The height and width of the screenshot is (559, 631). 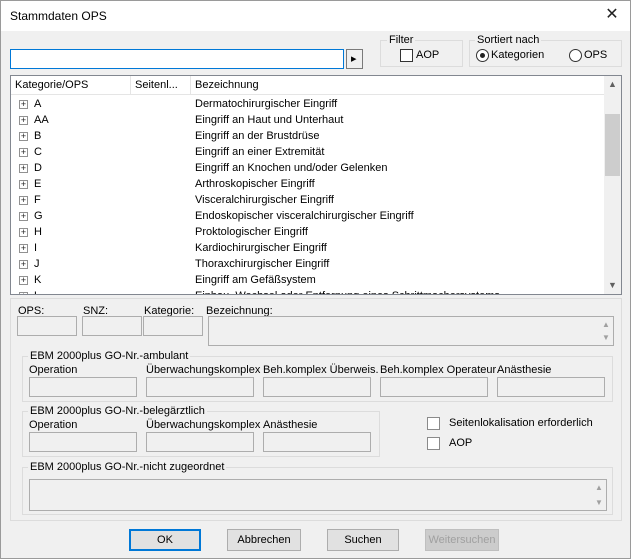 What do you see at coordinates (433, 423) in the screenshot?
I see `seitenlokalisation-checkbox` at bounding box center [433, 423].